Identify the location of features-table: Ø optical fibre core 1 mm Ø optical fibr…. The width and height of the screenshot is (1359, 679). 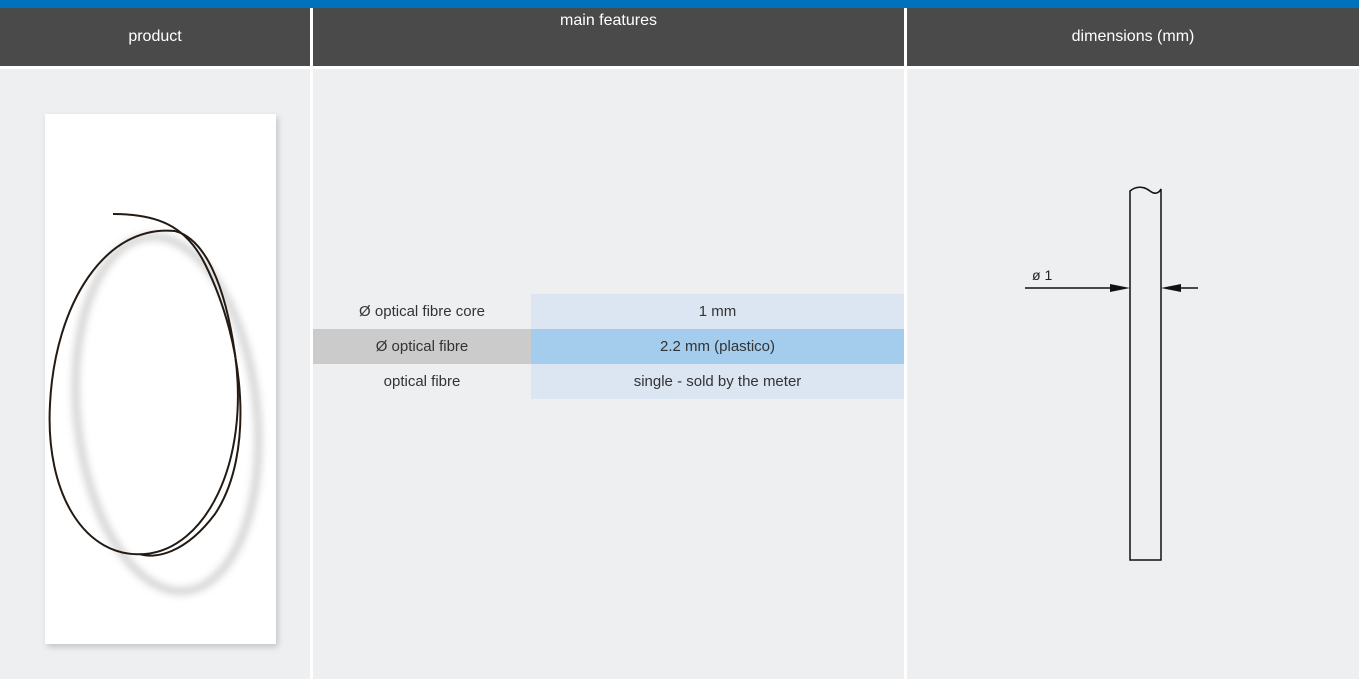
(608, 346).